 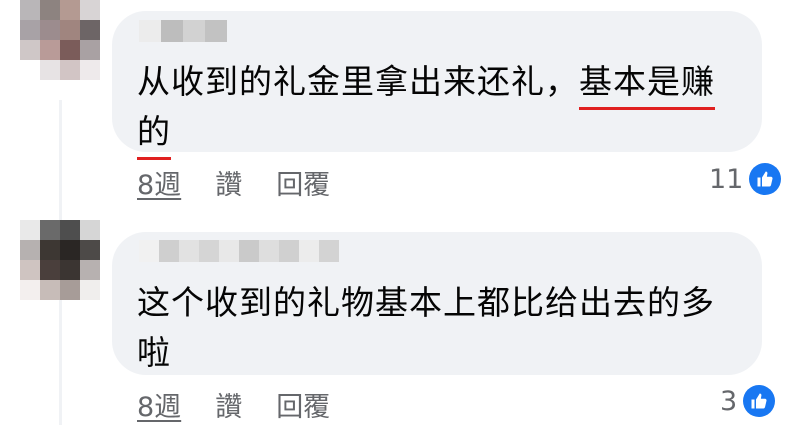 What do you see at coordinates (154, 352) in the screenshot?
I see `comment-text-line: 啦` at bounding box center [154, 352].